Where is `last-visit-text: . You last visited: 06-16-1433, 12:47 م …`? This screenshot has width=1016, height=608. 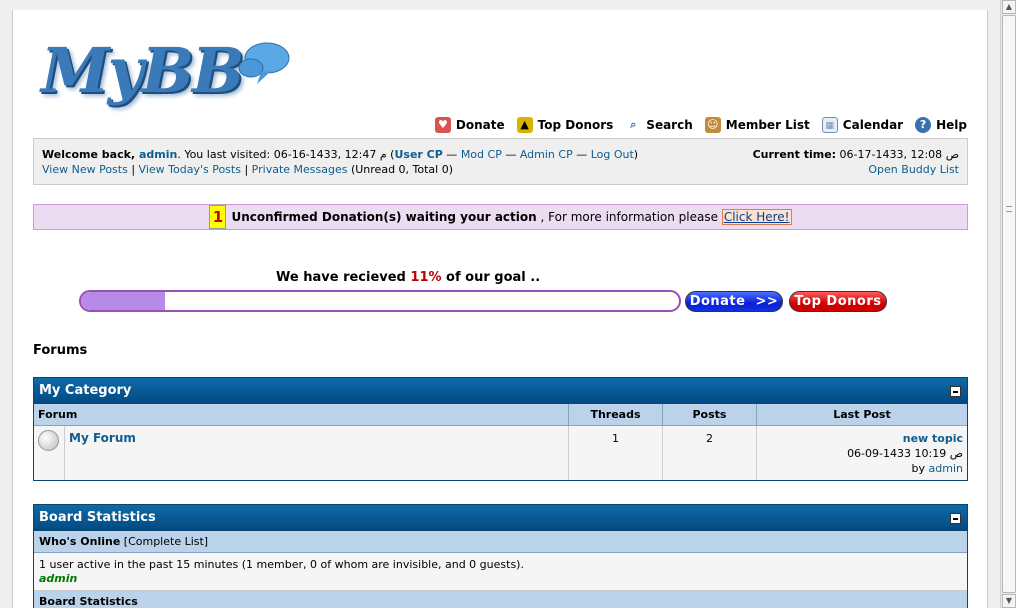 last-visit-text: . You last visited: 06-16-1433, 12:47 م … is located at coordinates (286, 154).